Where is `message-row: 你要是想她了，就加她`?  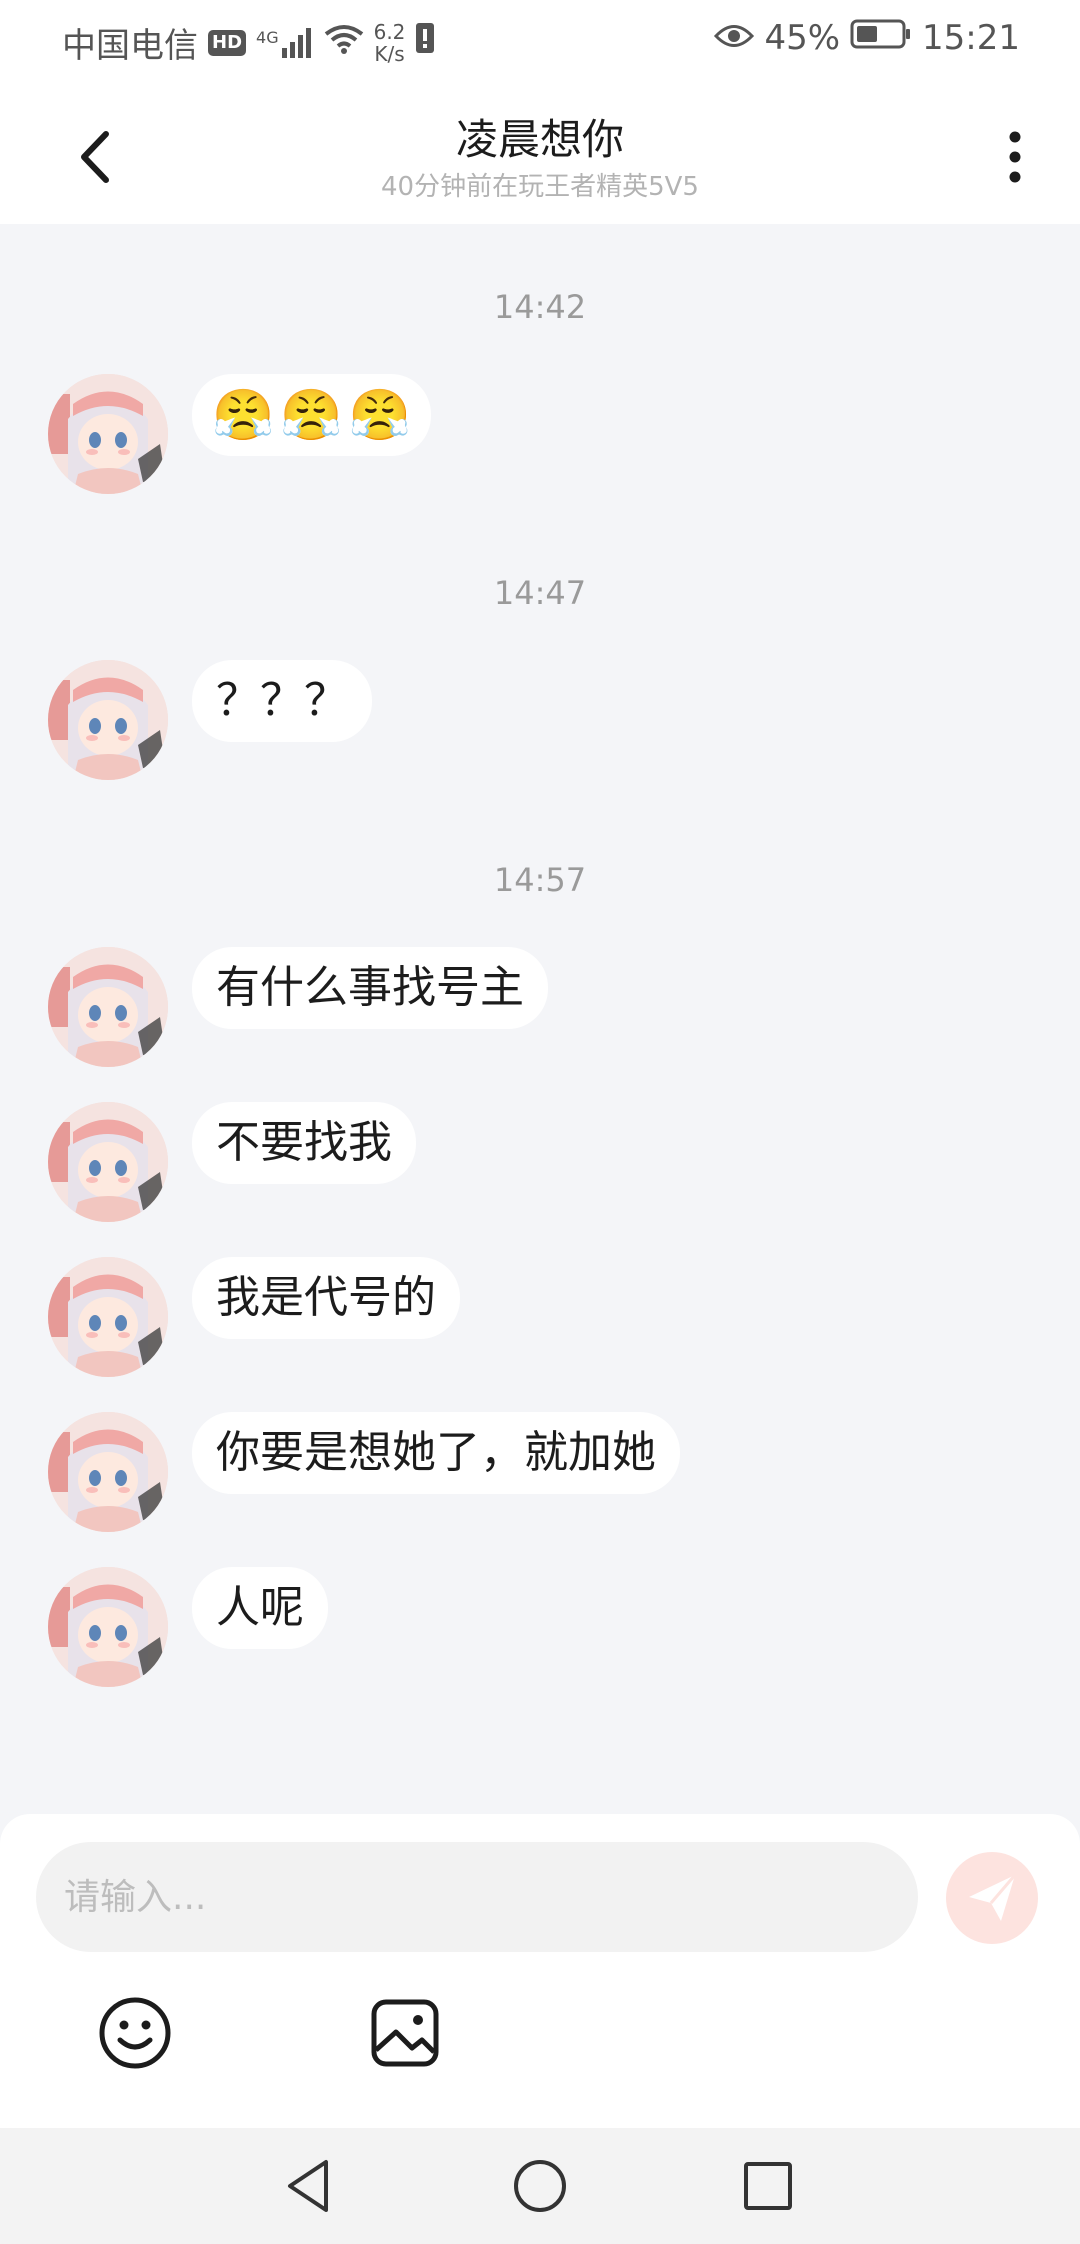 message-row: 你要是想她了，就加她 is located at coordinates (364, 1472).